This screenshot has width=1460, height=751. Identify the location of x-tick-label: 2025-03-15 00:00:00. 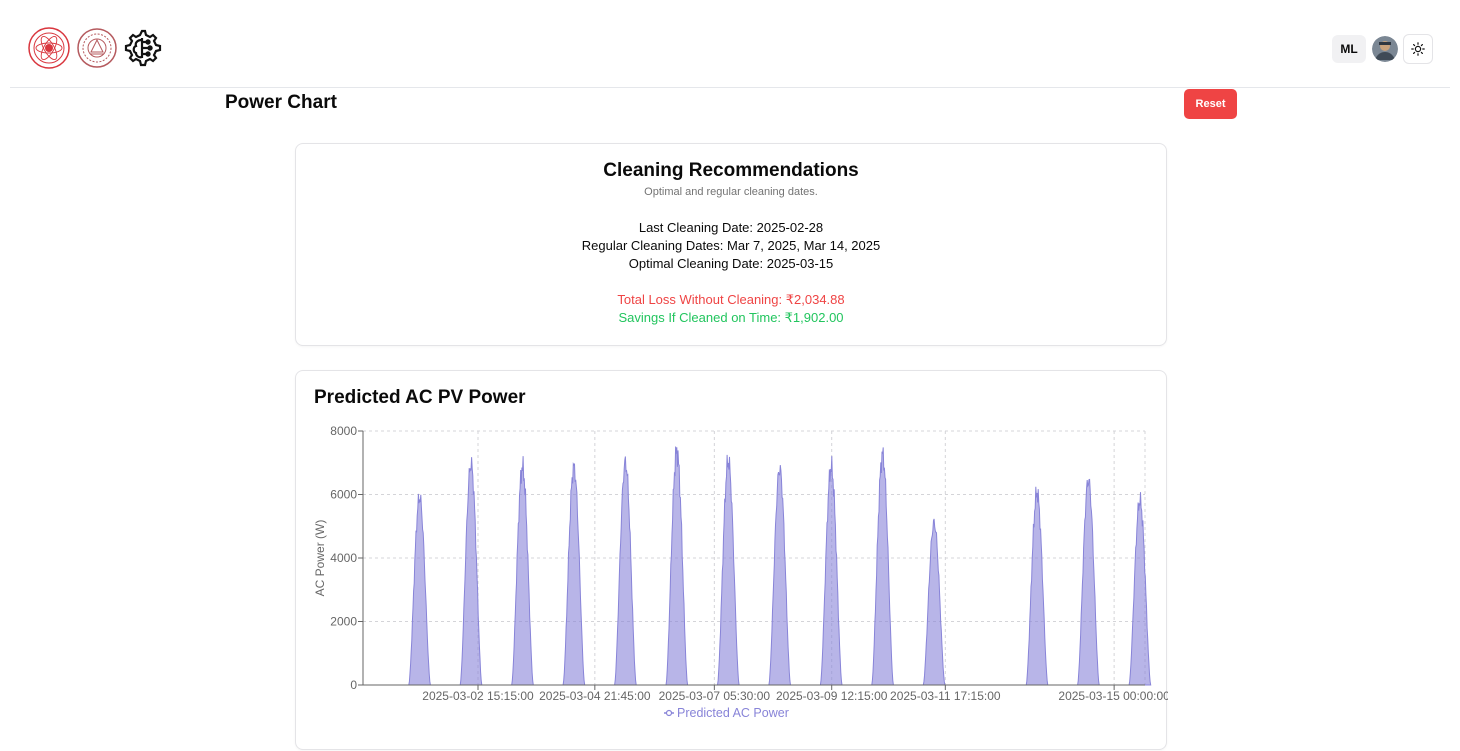
(1113, 696).